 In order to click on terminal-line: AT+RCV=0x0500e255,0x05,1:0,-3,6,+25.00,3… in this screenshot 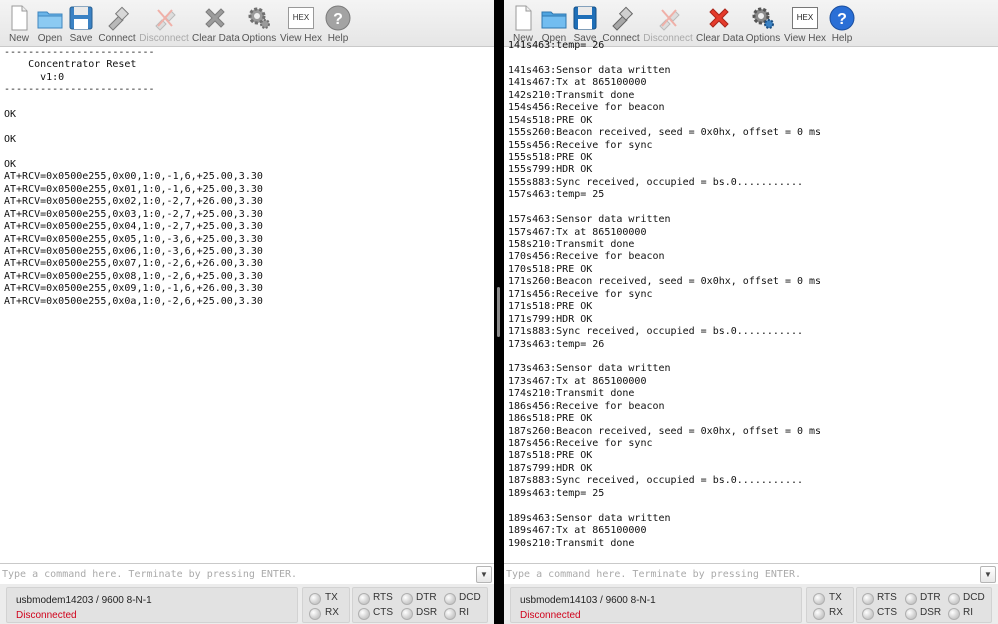, I will do `click(133, 239)`.